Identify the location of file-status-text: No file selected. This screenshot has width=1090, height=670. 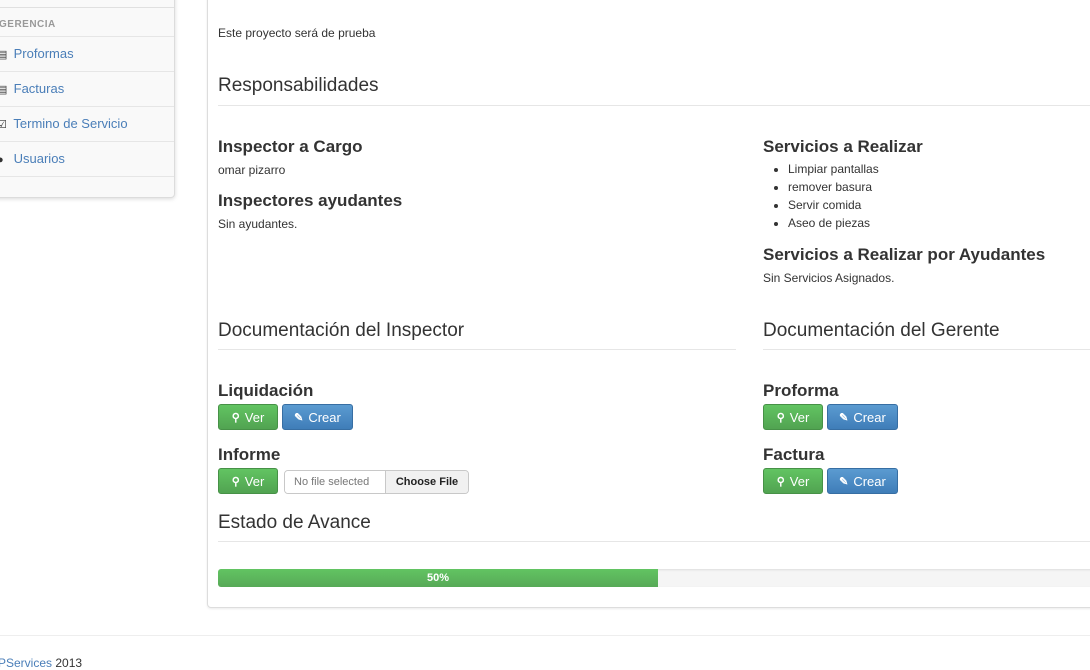
(335, 482).